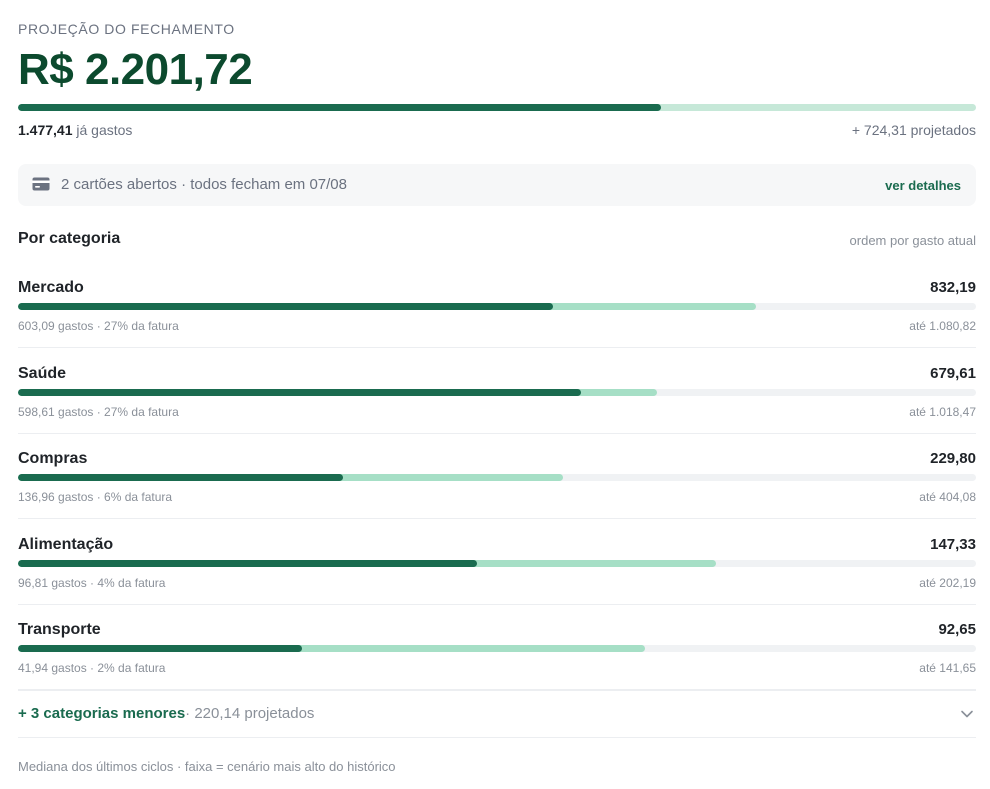 This screenshot has width=990, height=789. What do you see at coordinates (102, 713) in the screenshot?
I see `minor-categories-label: + 3 categorias menores` at bounding box center [102, 713].